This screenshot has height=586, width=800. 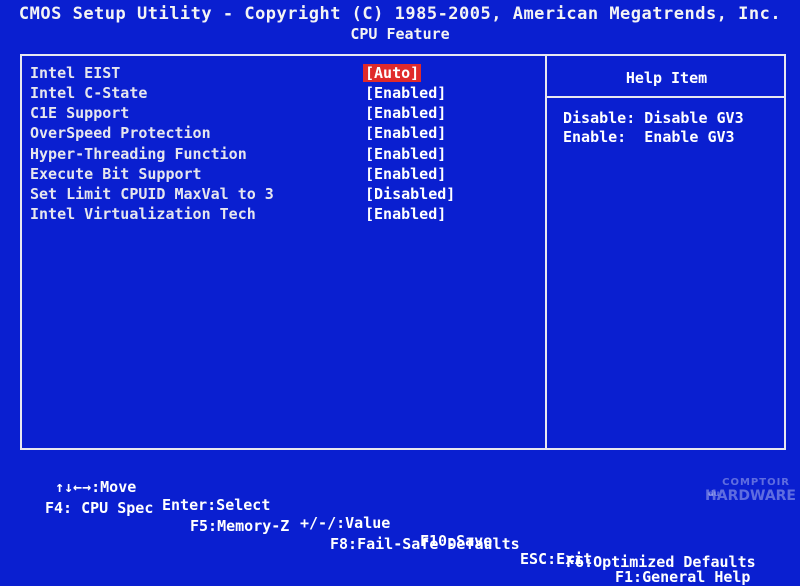 What do you see at coordinates (240, 526) in the screenshot?
I see `hint-memory-z: F5:Memory-Z` at bounding box center [240, 526].